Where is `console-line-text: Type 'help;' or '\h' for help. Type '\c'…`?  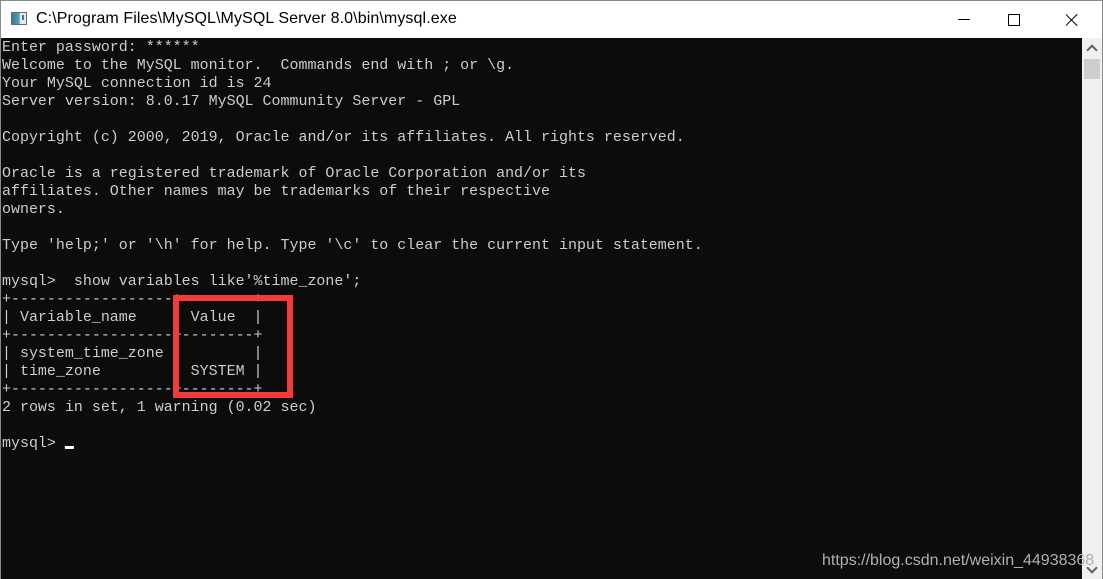 console-line-text: Type 'help;' or '\h' for help. Type '\c'… is located at coordinates (352, 245).